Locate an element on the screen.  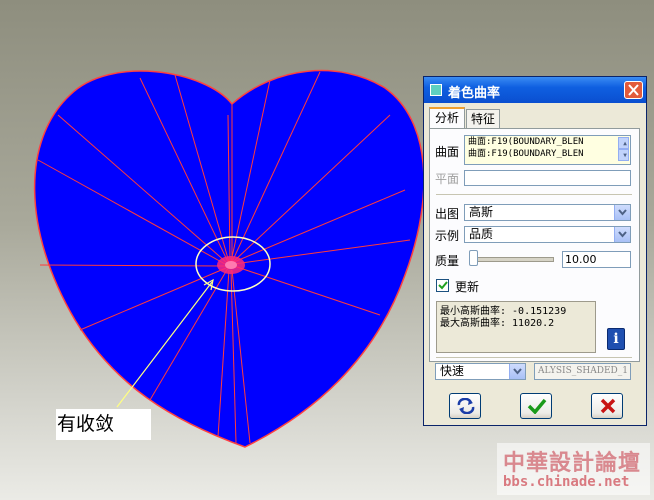
plot-dropdown-button is located at coordinates (622, 212).